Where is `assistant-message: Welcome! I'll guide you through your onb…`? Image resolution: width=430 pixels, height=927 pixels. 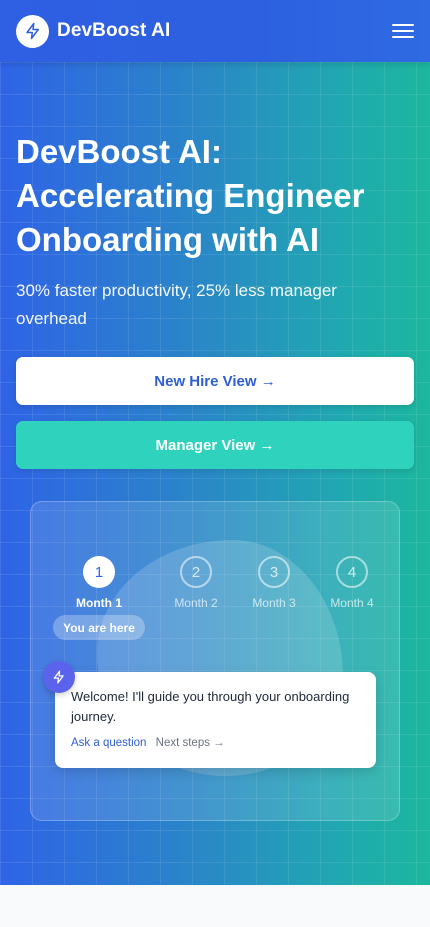 assistant-message: Welcome! I'll guide you through your onb… is located at coordinates (210, 706).